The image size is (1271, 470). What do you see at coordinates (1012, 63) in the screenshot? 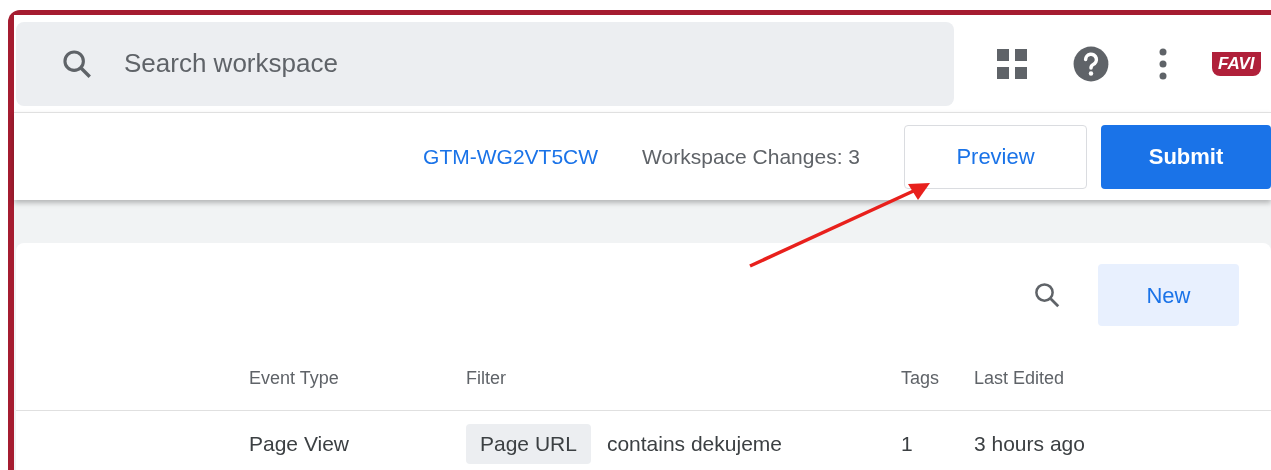
I see `apps-icon` at bounding box center [1012, 63].